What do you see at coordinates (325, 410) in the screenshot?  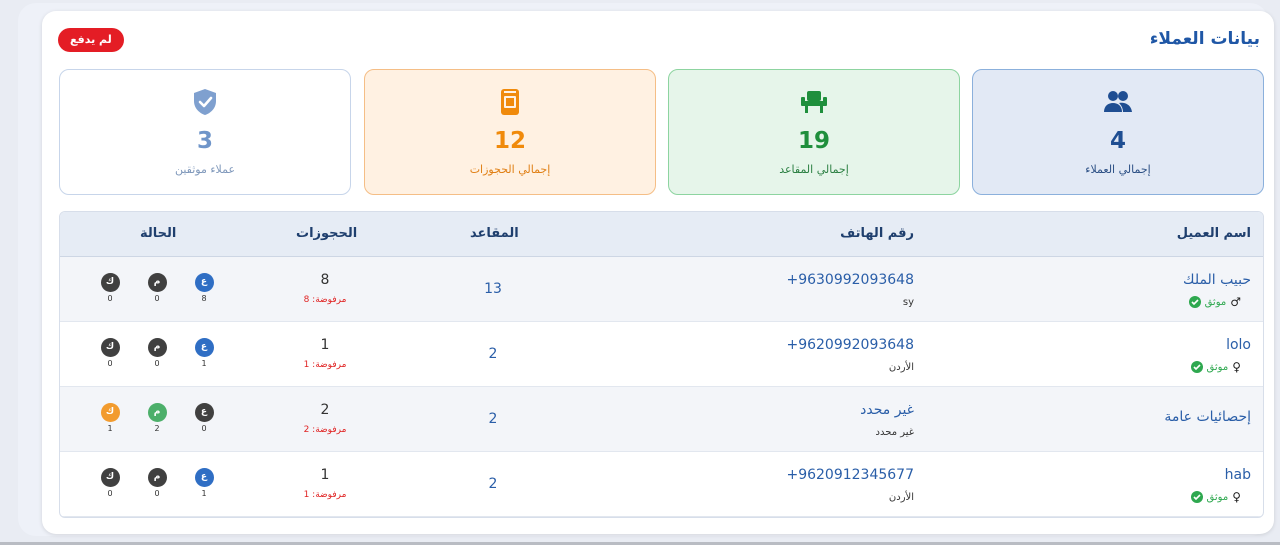 I see `bookings-count: 2` at bounding box center [325, 410].